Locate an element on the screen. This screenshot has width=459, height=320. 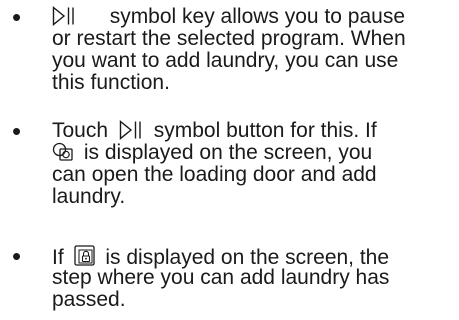
door-locked-icon is located at coordinates (84, 256).